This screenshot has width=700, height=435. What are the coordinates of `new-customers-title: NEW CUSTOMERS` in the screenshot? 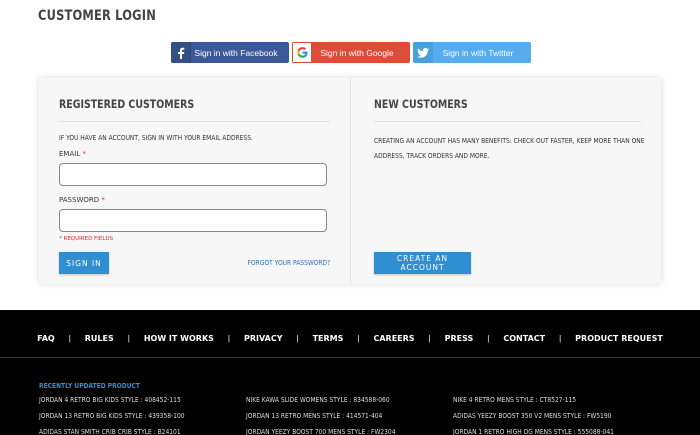 It's located at (421, 104).